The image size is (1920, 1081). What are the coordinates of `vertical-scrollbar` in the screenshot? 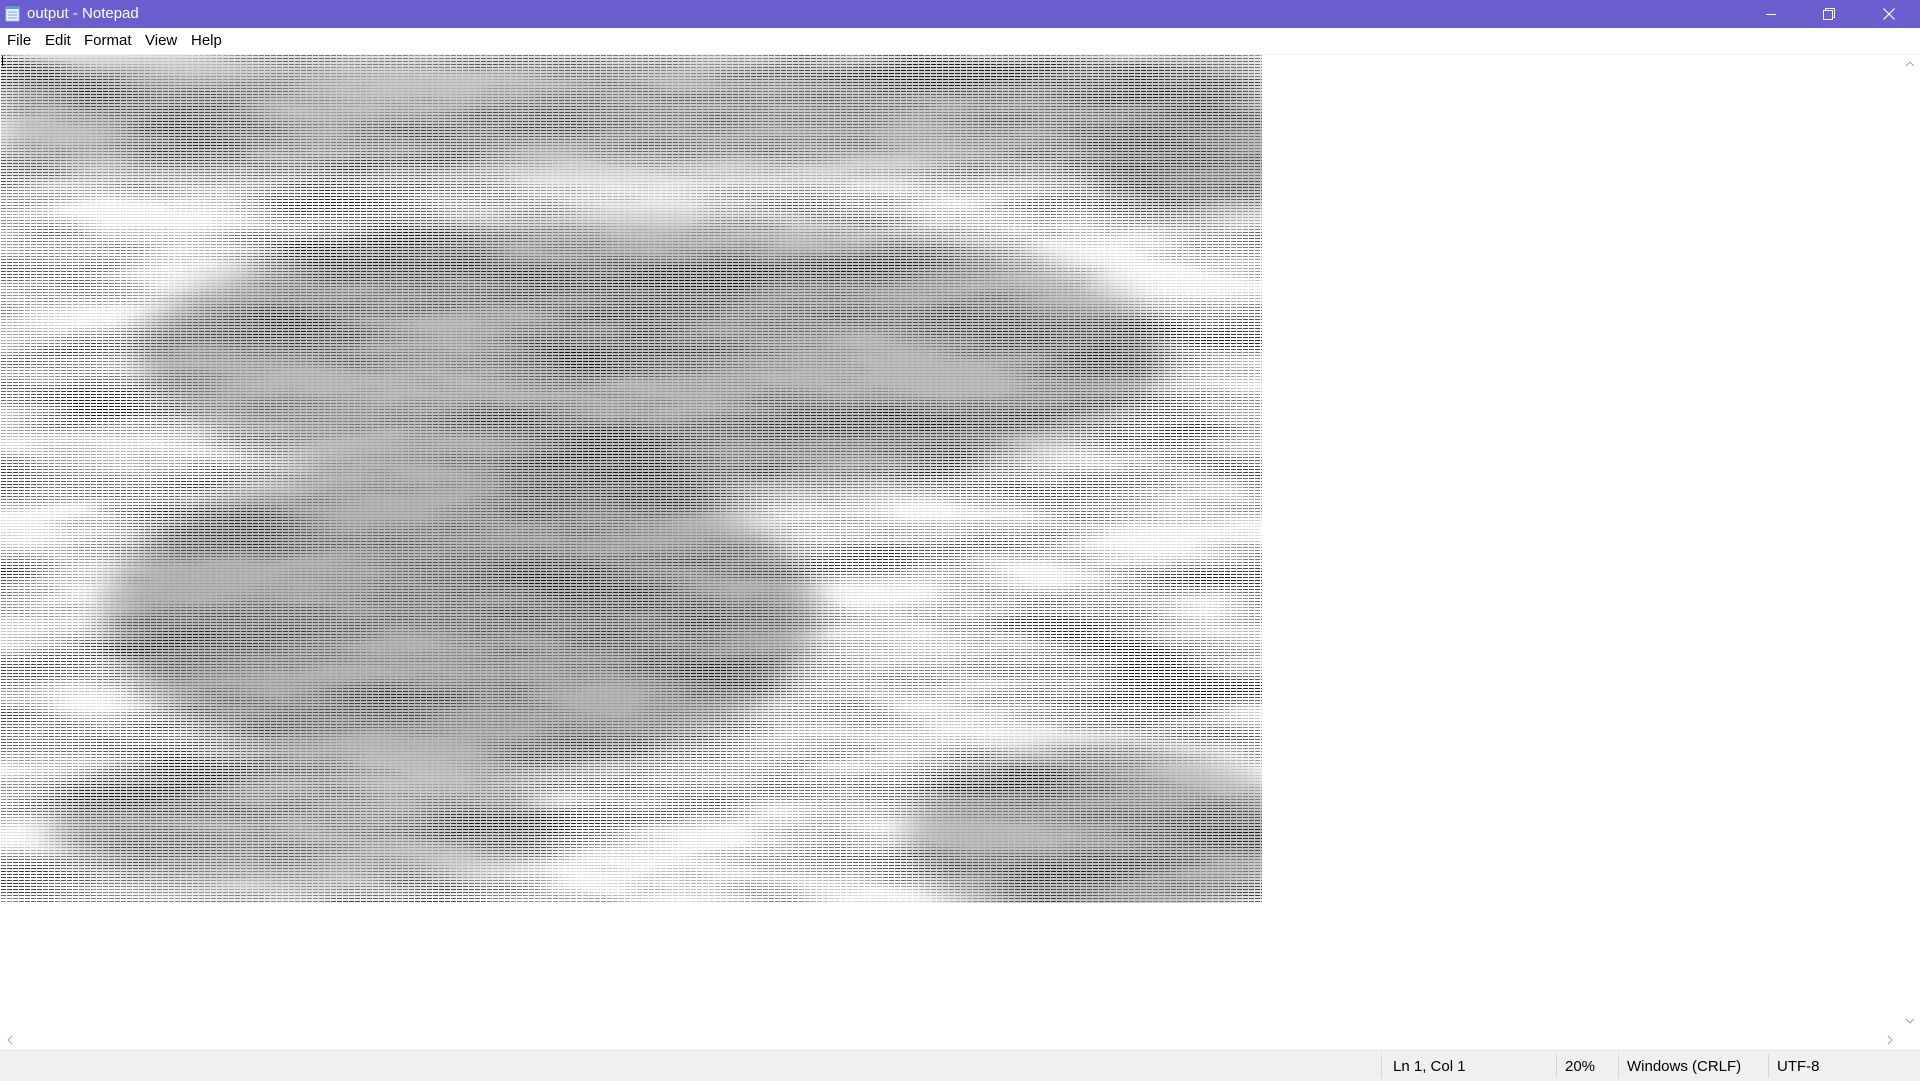 It's located at (1910, 542).